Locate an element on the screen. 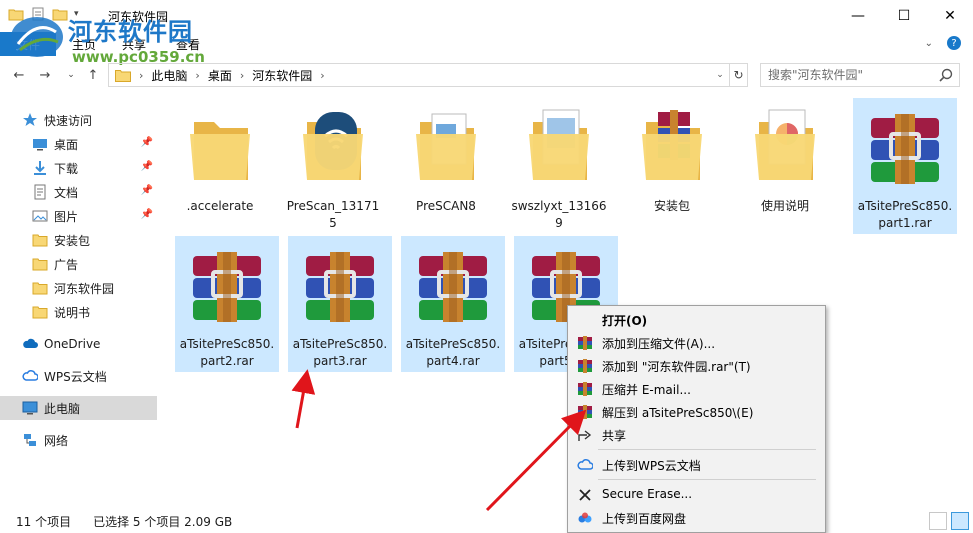 Image resolution: width=973 pixels, height=533 pixels. window-title: 河东软件园 is located at coordinates (138, 17).